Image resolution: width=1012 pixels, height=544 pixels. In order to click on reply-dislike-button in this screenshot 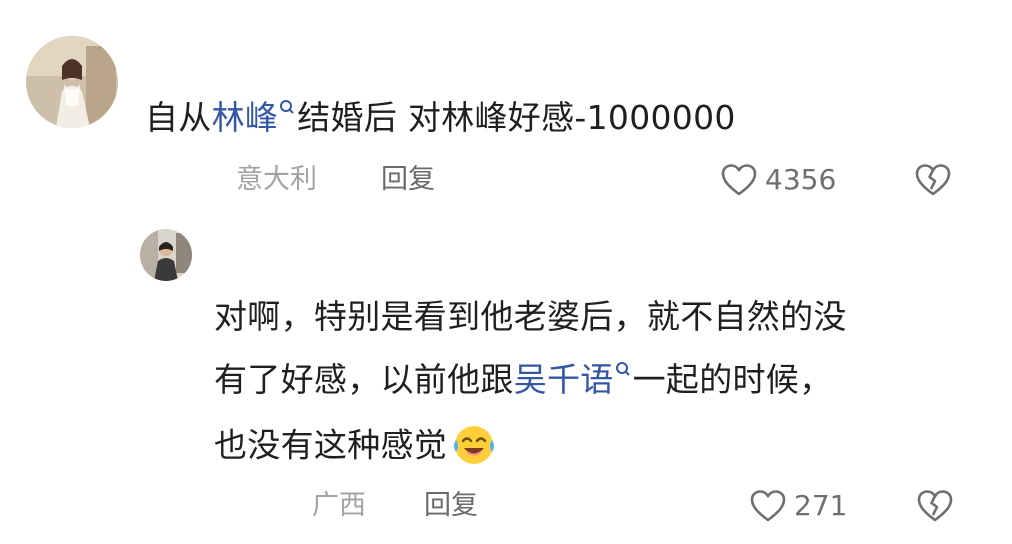, I will do `click(935, 508)`.